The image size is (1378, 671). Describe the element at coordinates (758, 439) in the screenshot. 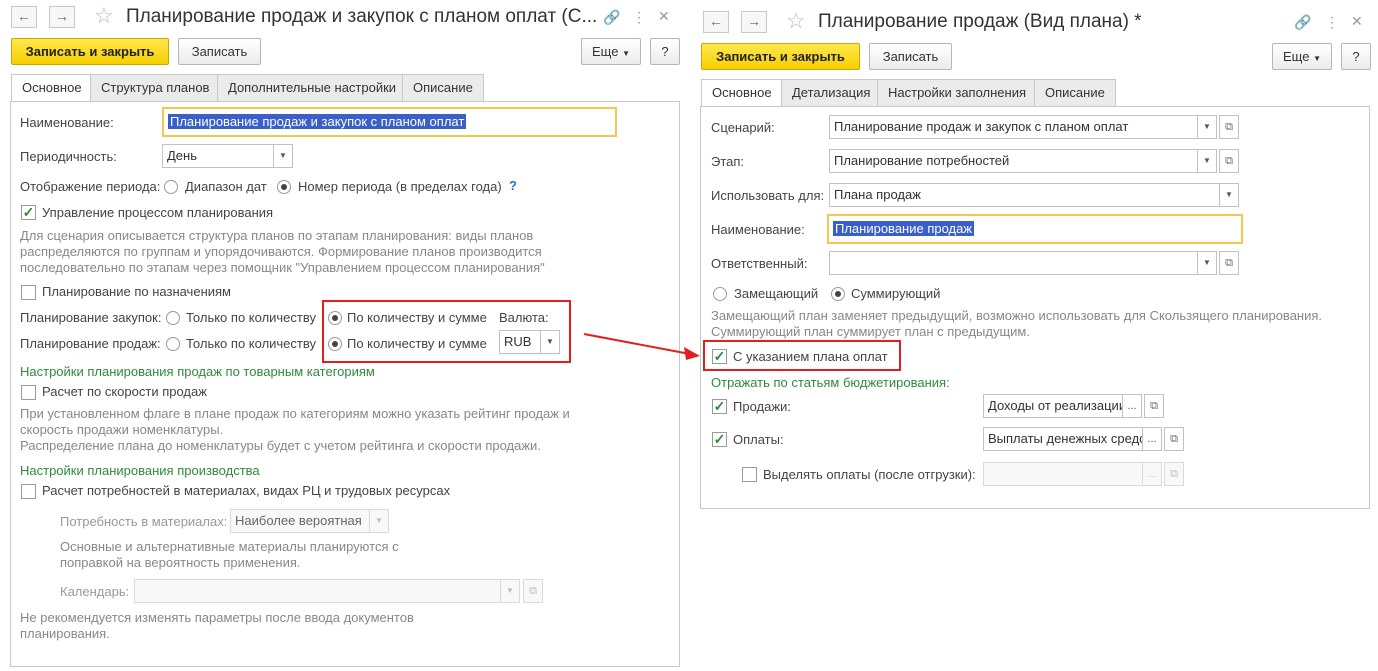

I see `payments-budget-label: Оплаты:` at that location.